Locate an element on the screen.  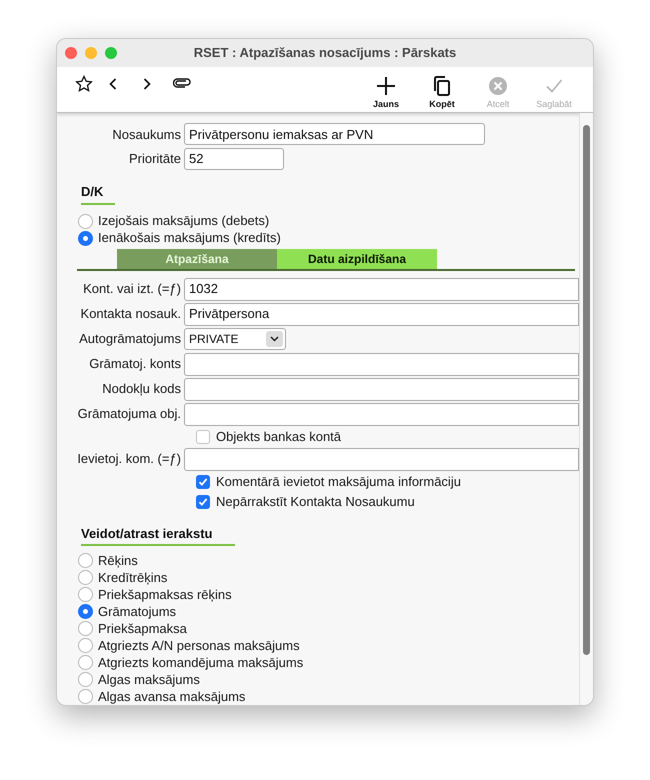
field-label: Grāmatoj. konts is located at coordinates (135, 364).